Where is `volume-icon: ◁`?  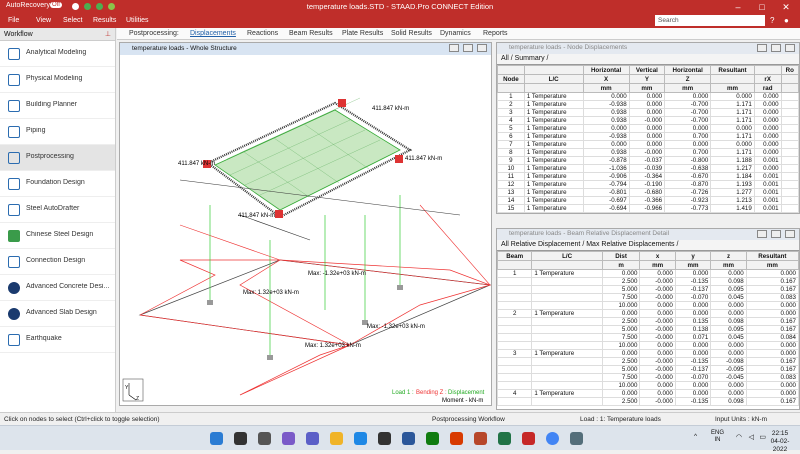 volume-icon: ◁ is located at coordinates (751, 437).